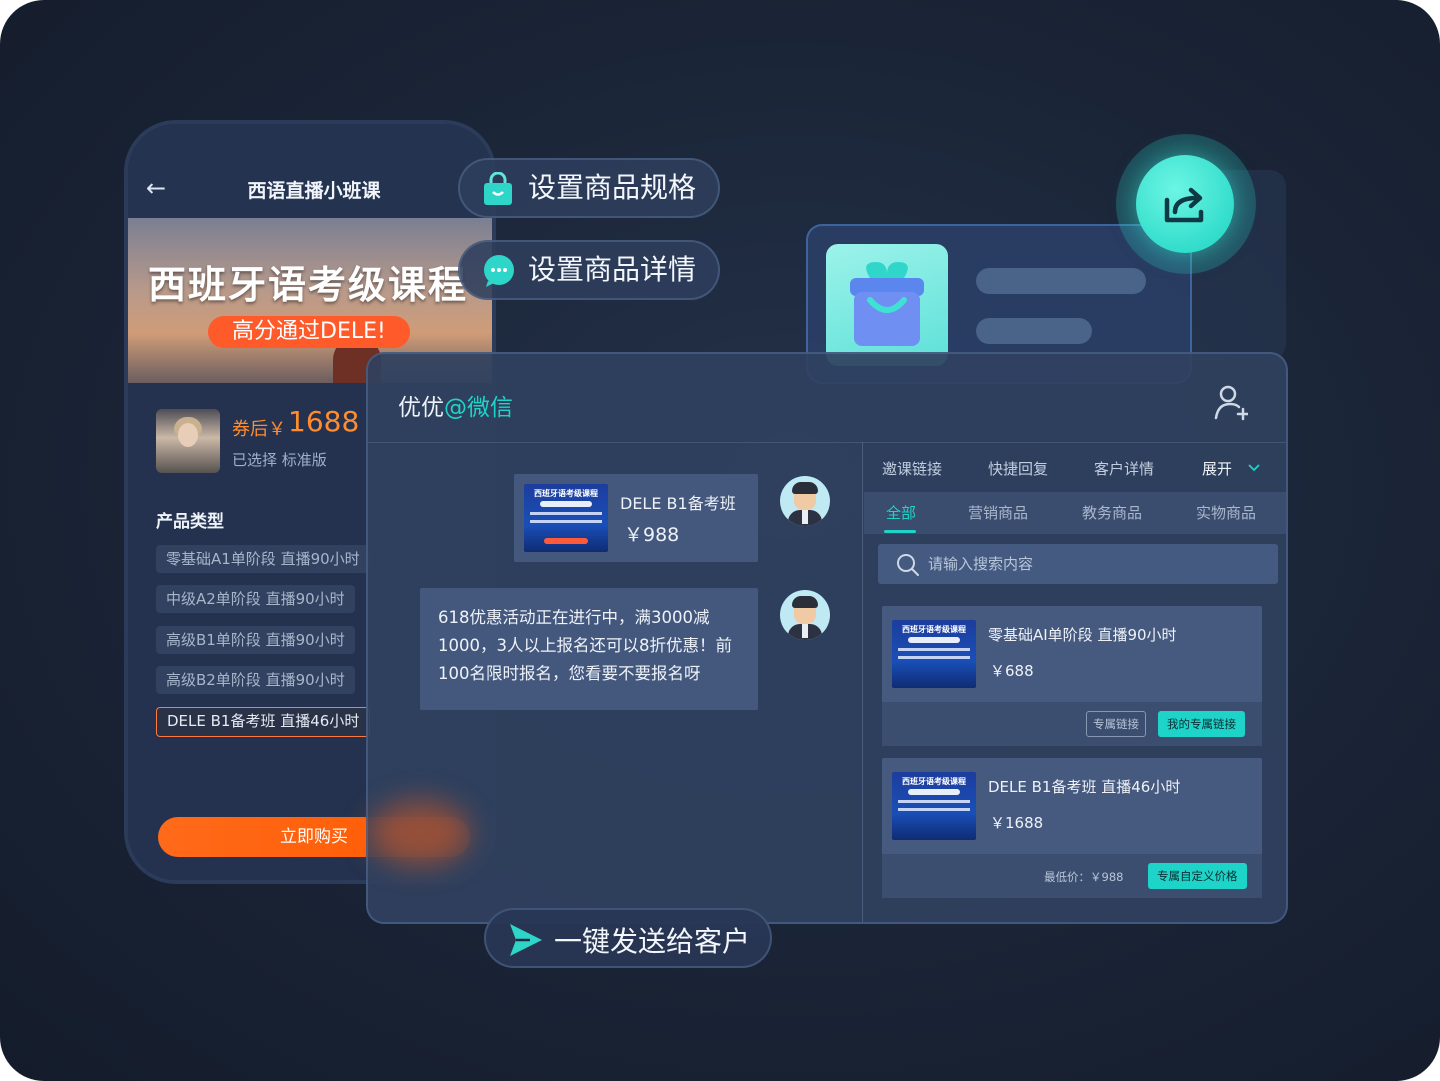 The image size is (1440, 1081). What do you see at coordinates (1116, 724) in the screenshot?
I see `exclusive-link-button: 专属链接` at bounding box center [1116, 724].